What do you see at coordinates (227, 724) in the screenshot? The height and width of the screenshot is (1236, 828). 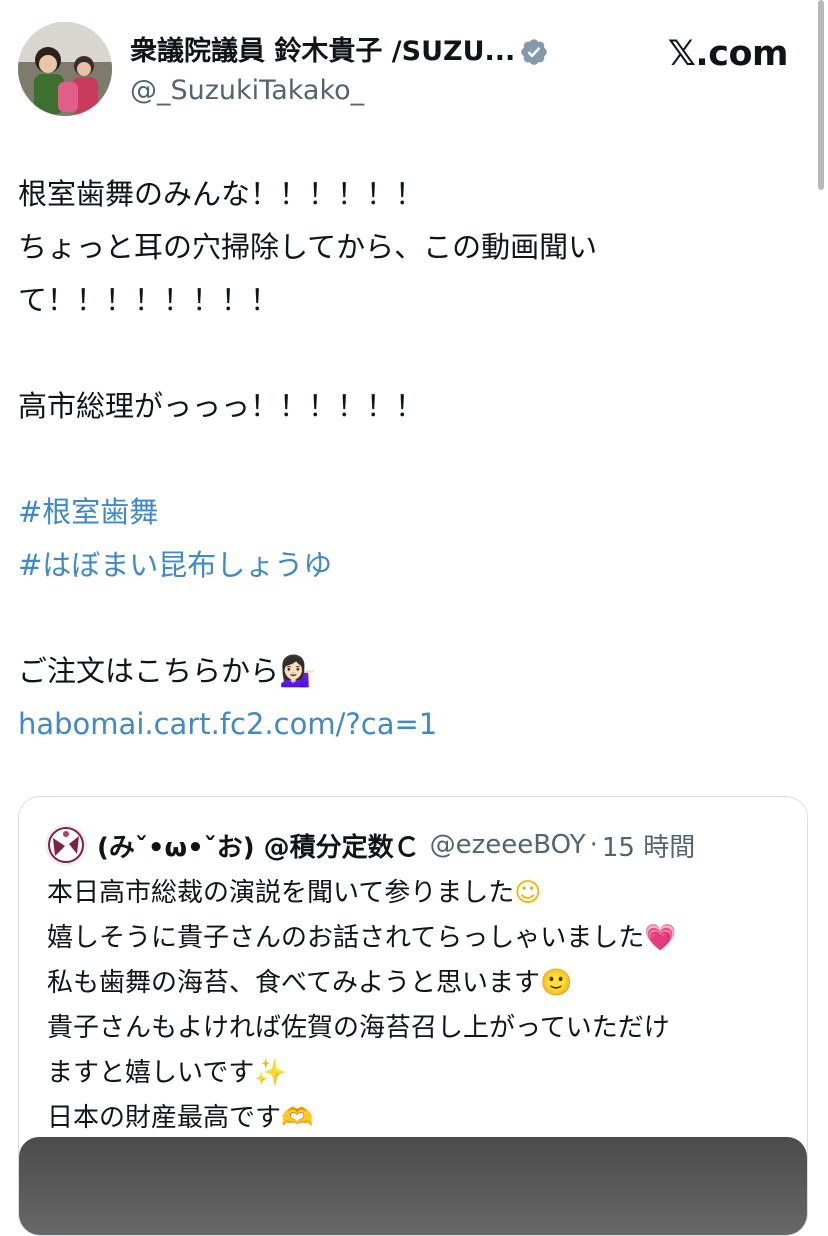 I see `shop-url-link: habomai.cart.fc2.com/?ca=1` at bounding box center [227, 724].